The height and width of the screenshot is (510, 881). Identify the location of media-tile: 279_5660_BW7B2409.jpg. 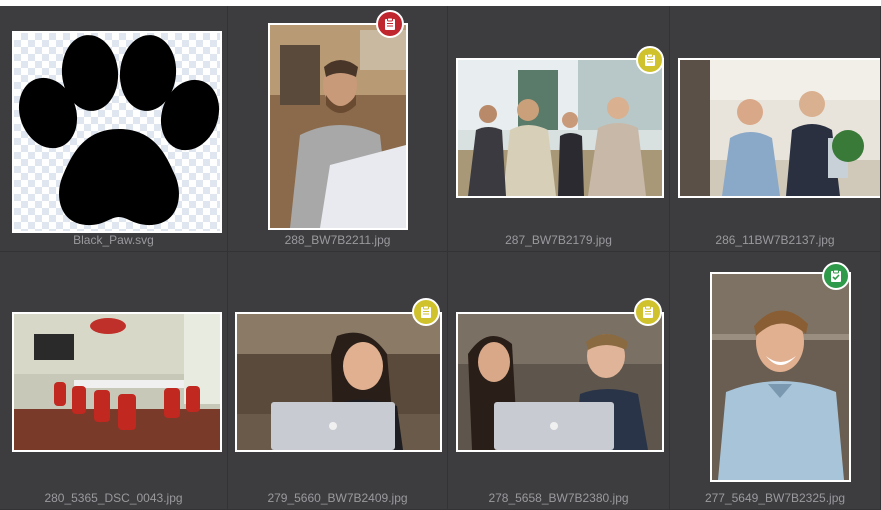
(338, 381).